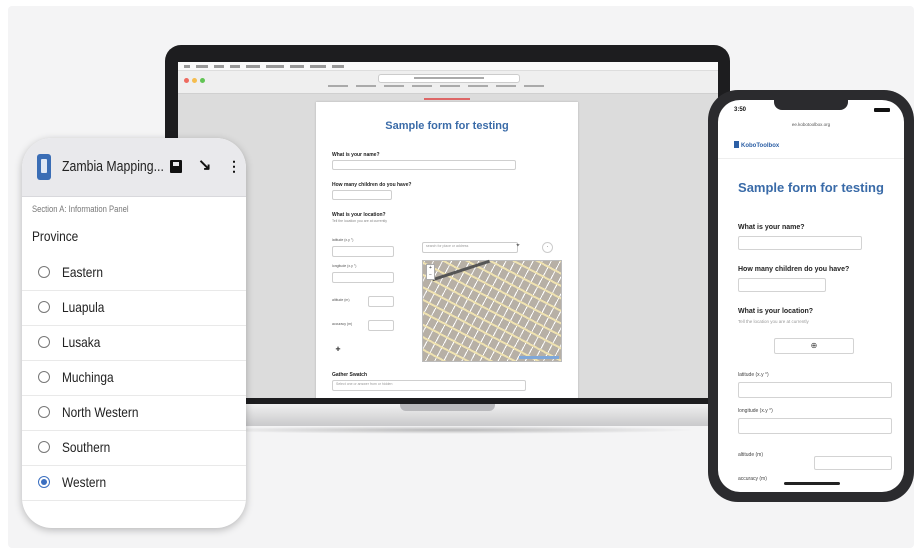  I want to click on minimize-window-icon, so click(194, 80).